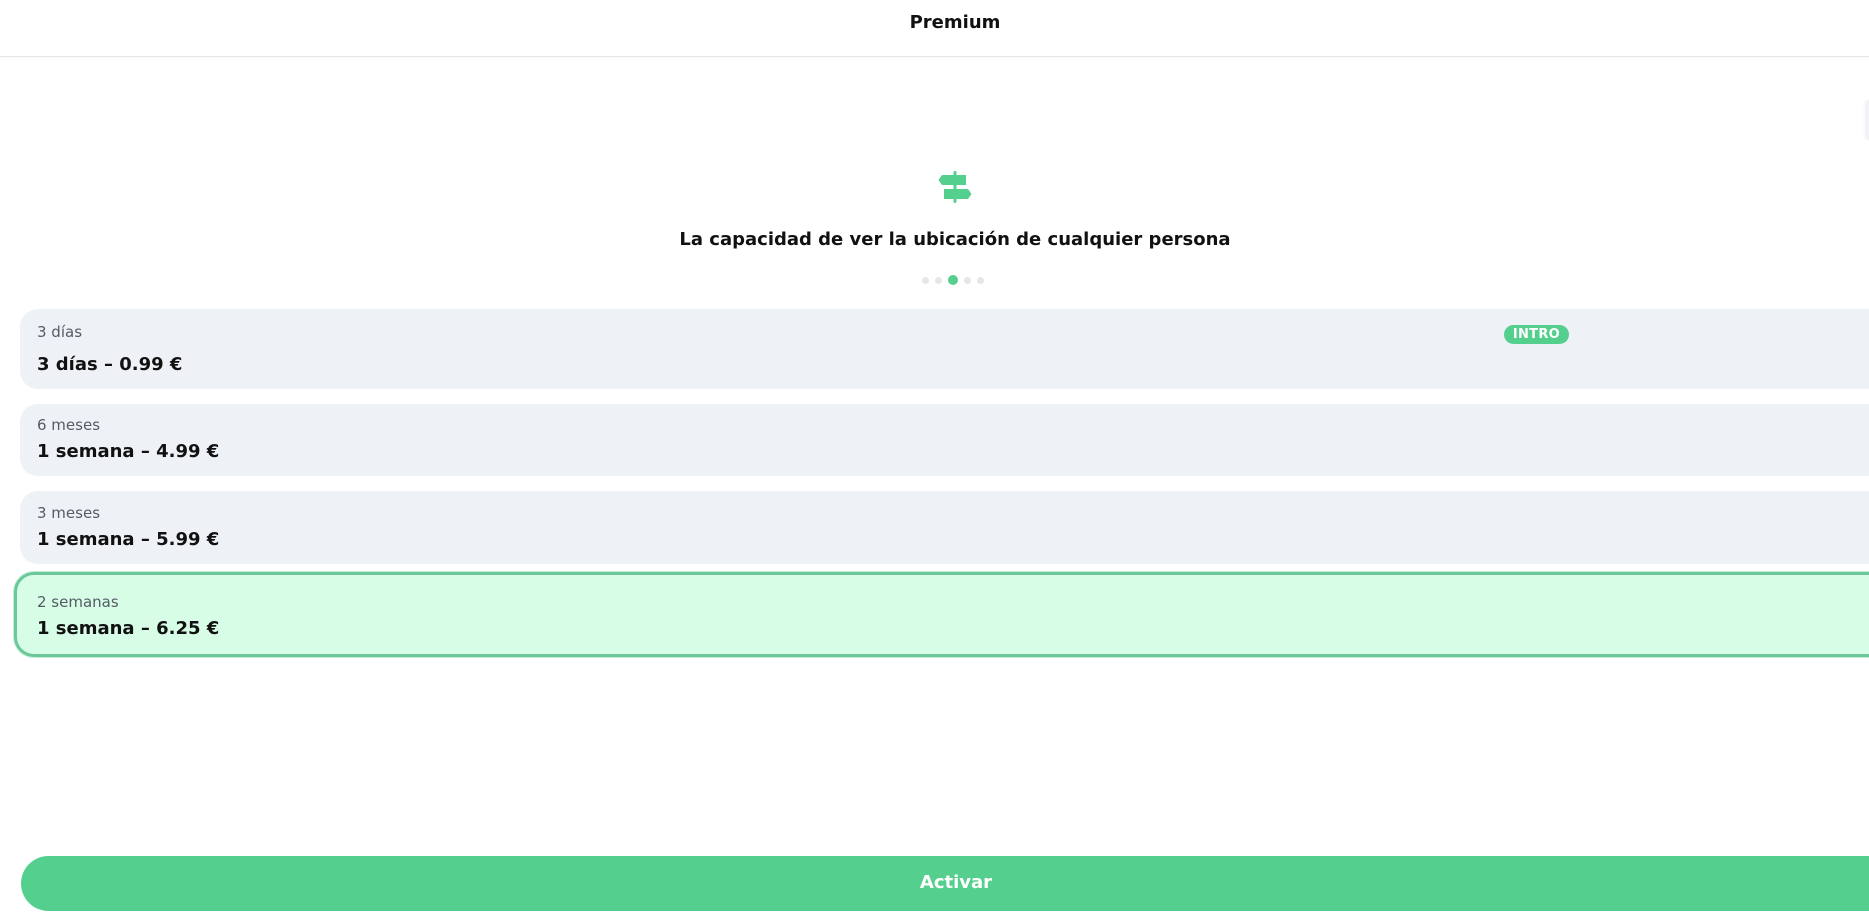 The height and width of the screenshot is (914, 1869). Describe the element at coordinates (69, 513) in the screenshot. I see `plan-label: 3 meses` at that location.